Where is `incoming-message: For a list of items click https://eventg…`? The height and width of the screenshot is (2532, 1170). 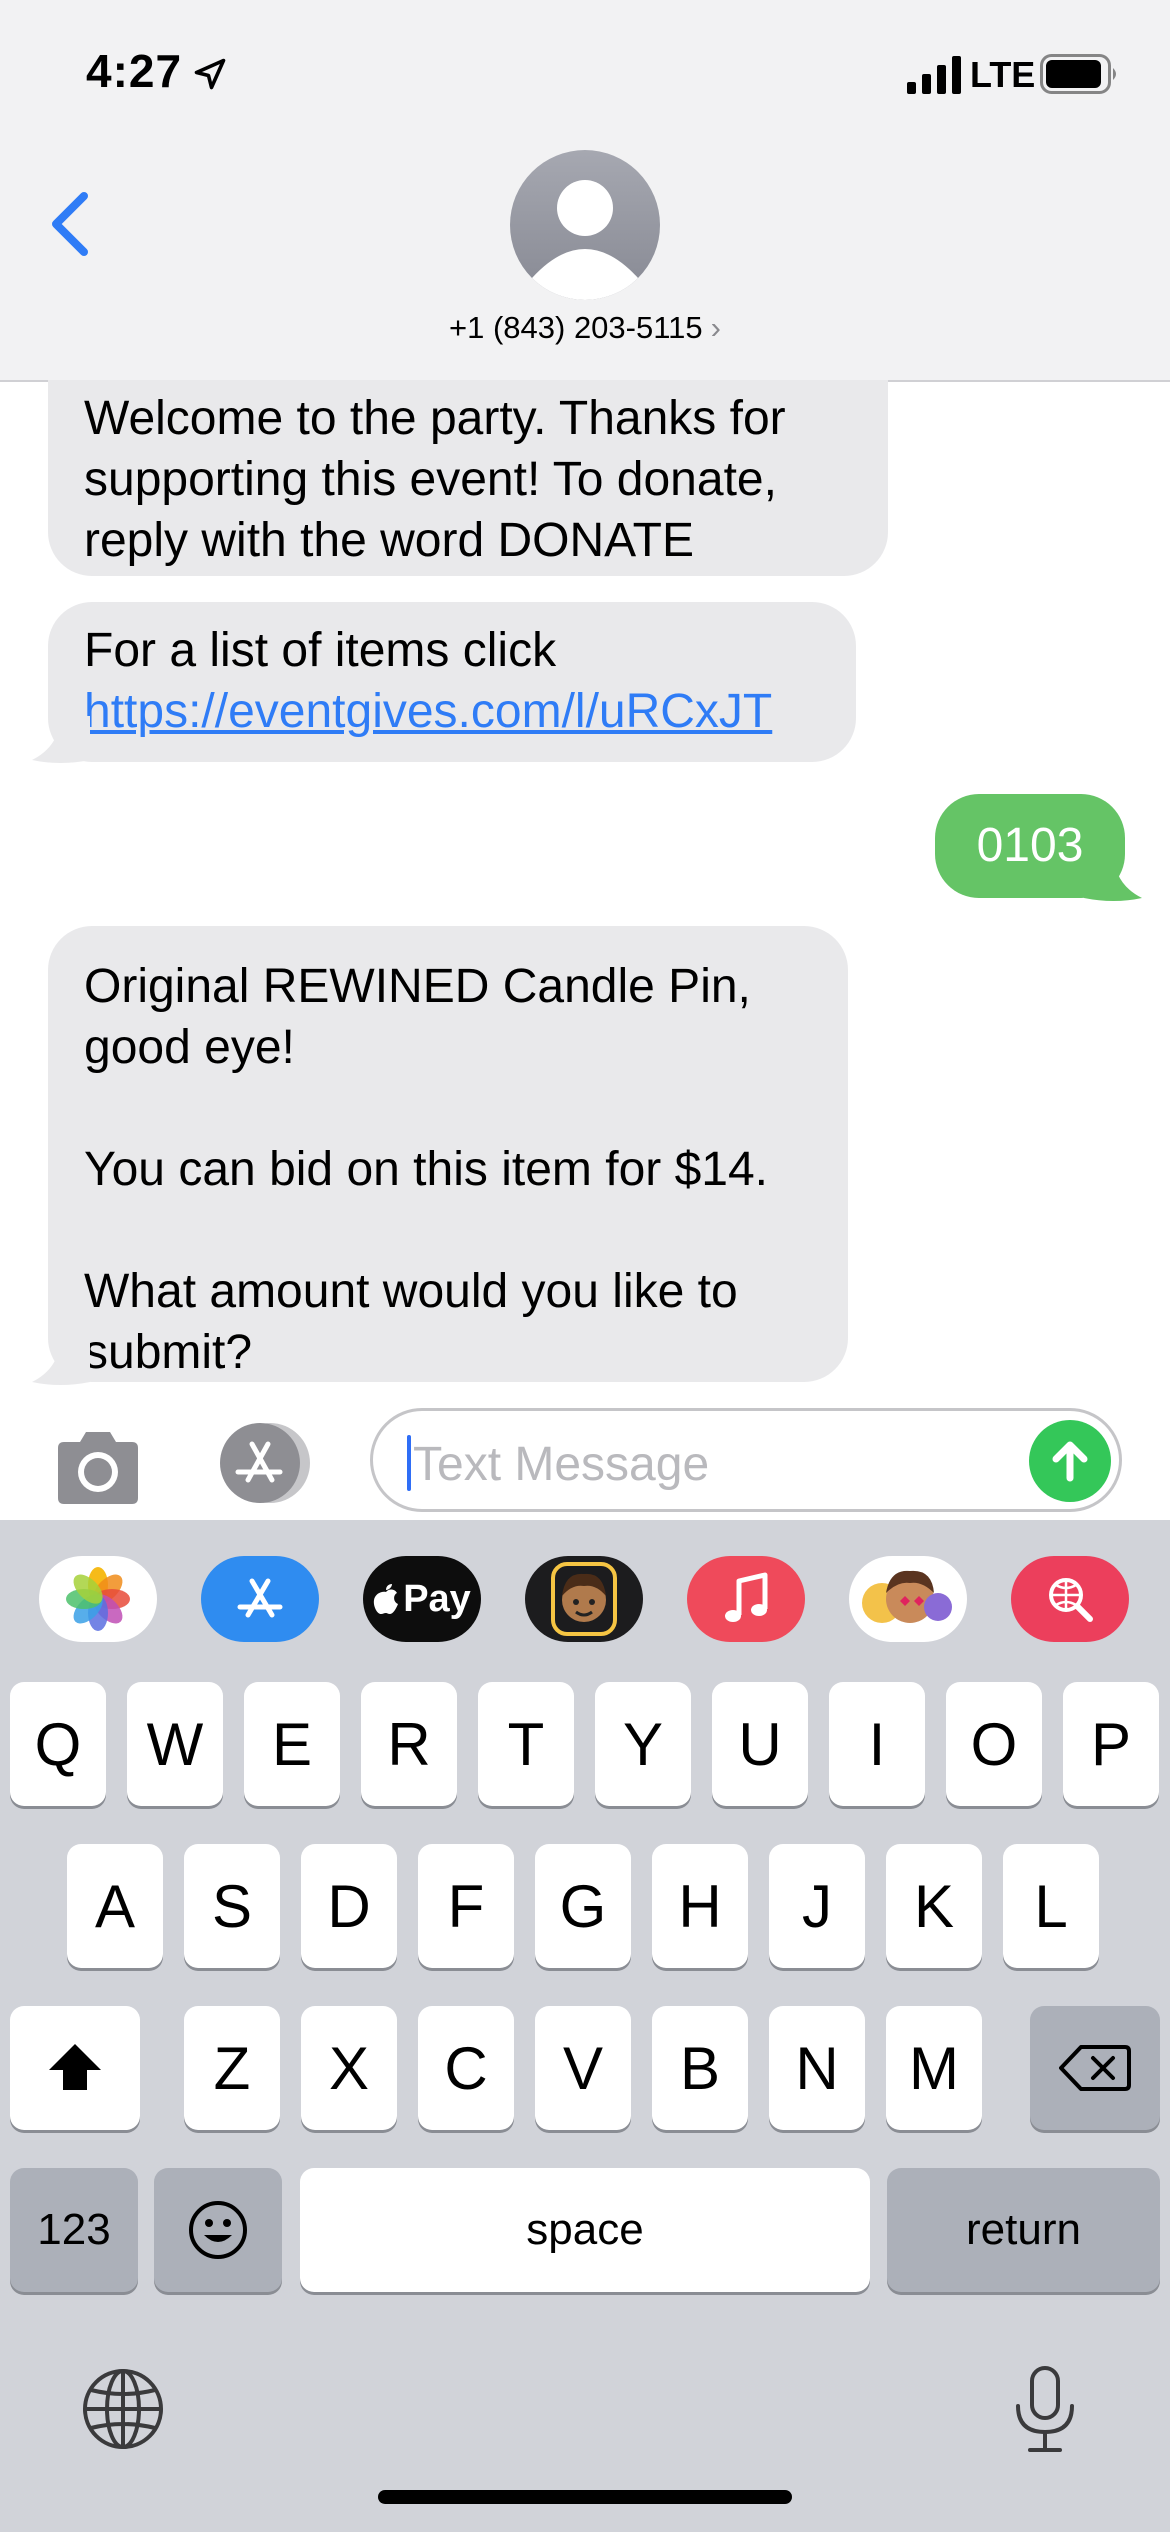 incoming-message: For a list of items click https://eventg… is located at coordinates (452, 682).